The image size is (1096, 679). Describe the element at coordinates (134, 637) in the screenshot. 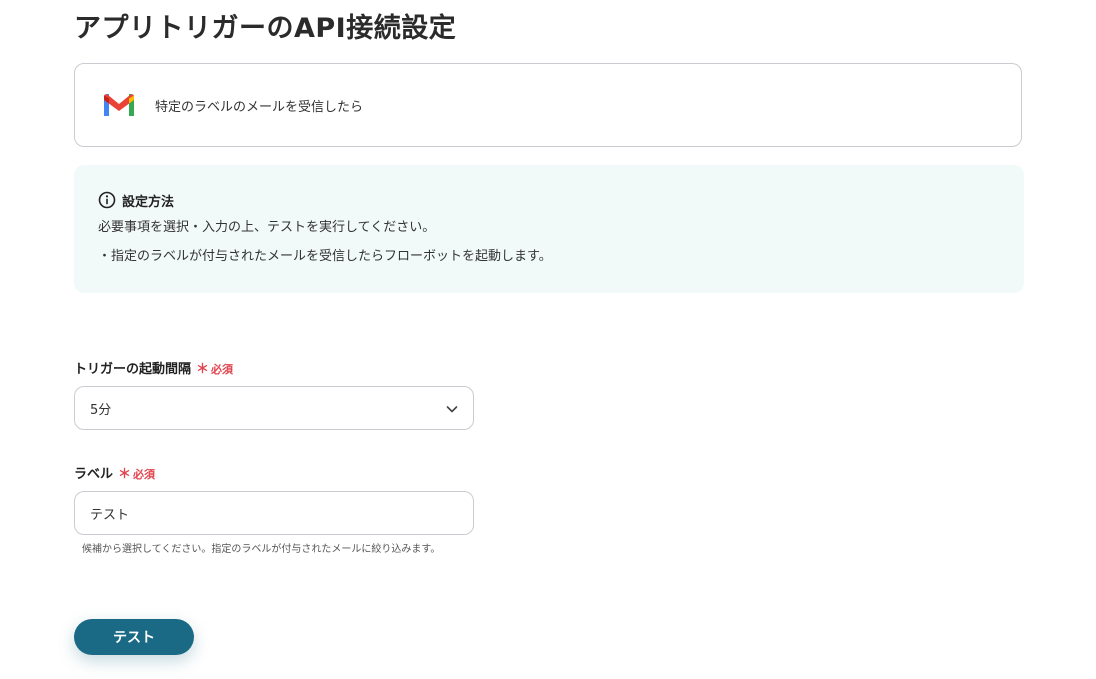

I see `test-button: テスト` at that location.